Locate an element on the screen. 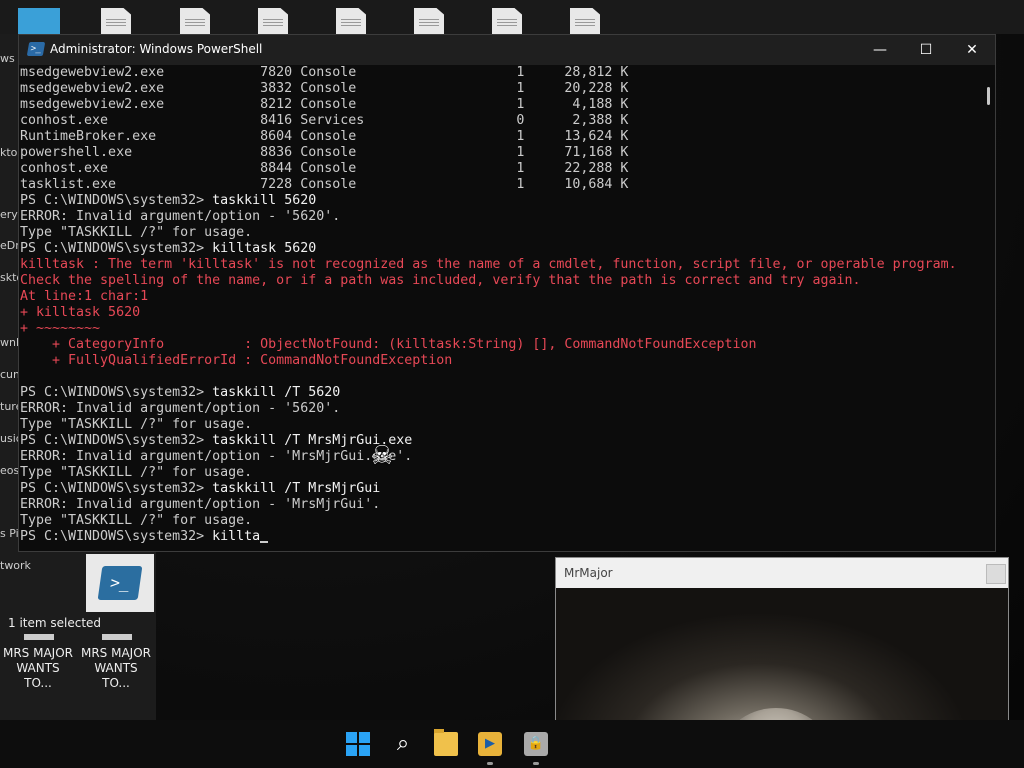 The width and height of the screenshot is (1024, 768). mrmajor-titlebar: MrMajor is located at coordinates (782, 573).